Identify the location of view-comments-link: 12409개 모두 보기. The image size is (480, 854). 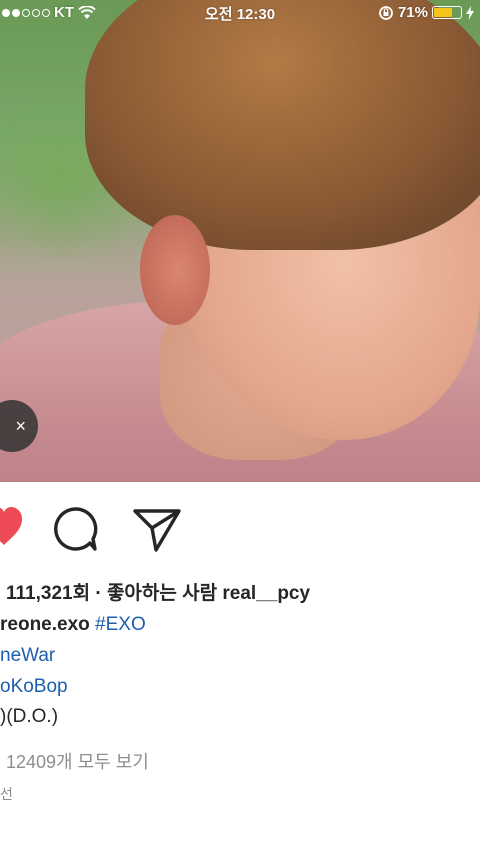
(77, 761).